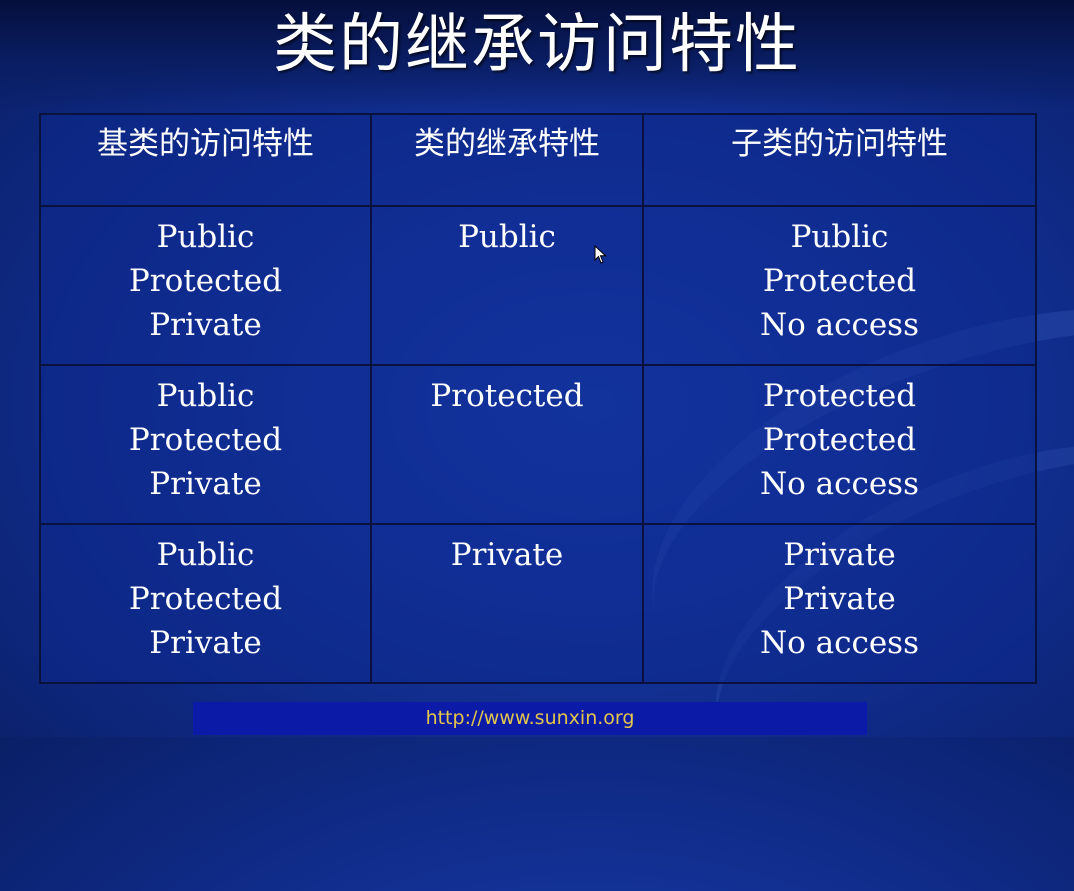 This screenshot has height=891, width=1074. Describe the element at coordinates (839, 555) in the screenshot. I see `derived-access-from-public: Private` at that location.